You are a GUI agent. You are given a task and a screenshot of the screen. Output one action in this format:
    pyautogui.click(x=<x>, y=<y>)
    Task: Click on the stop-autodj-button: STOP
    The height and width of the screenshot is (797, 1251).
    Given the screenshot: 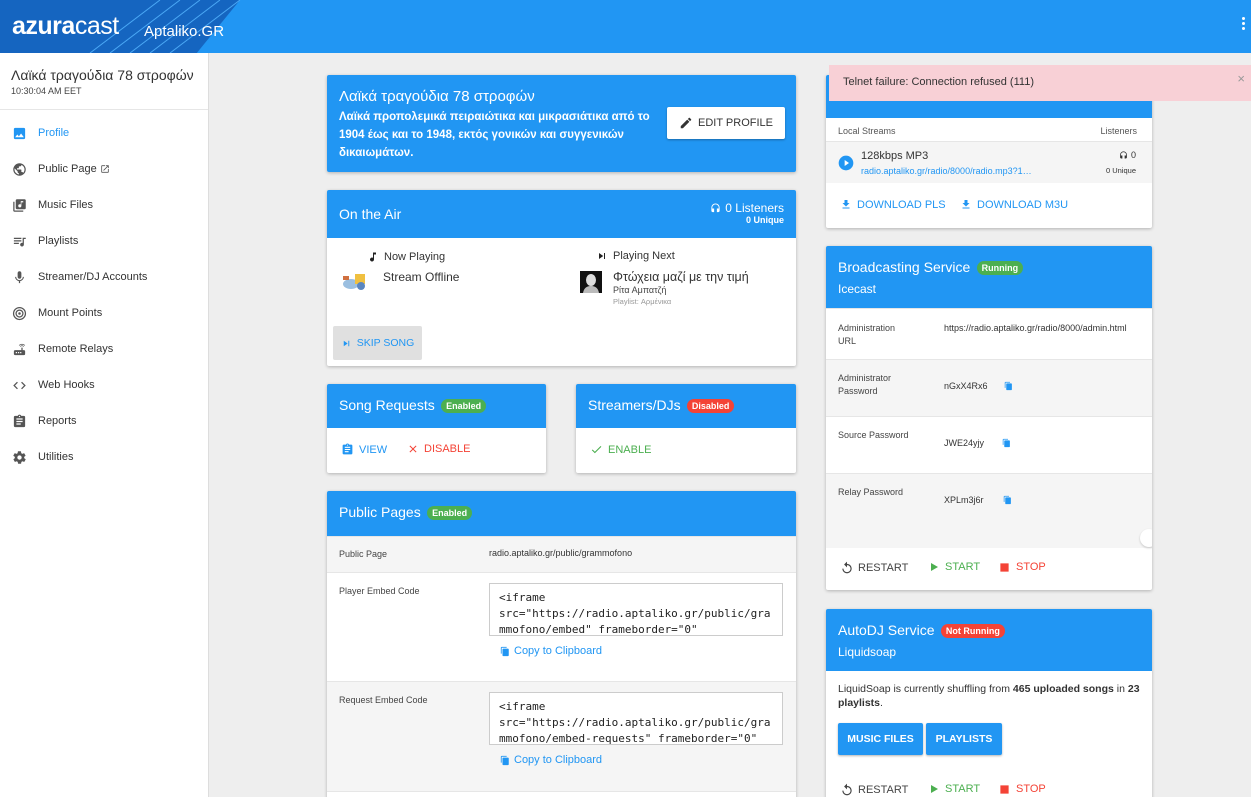 What is the action you would take?
    pyautogui.click(x=1022, y=789)
    